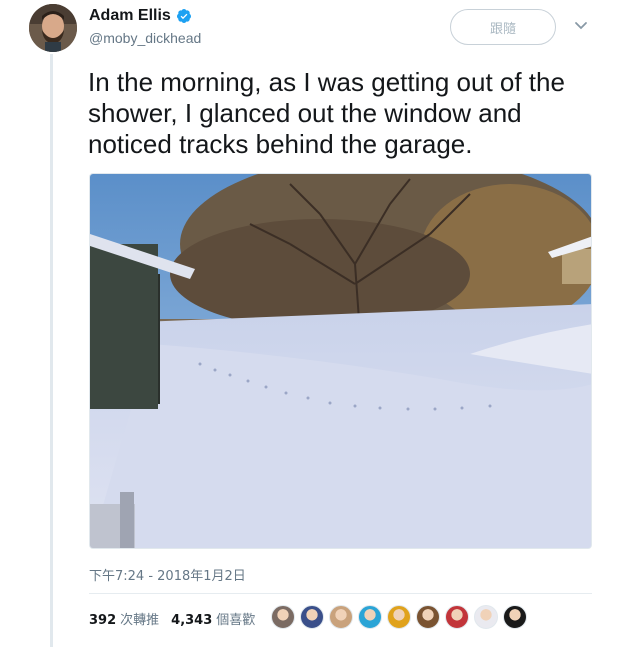  Describe the element at coordinates (140, 620) in the screenshot. I see `retweet-count-label: 次轉推` at that location.